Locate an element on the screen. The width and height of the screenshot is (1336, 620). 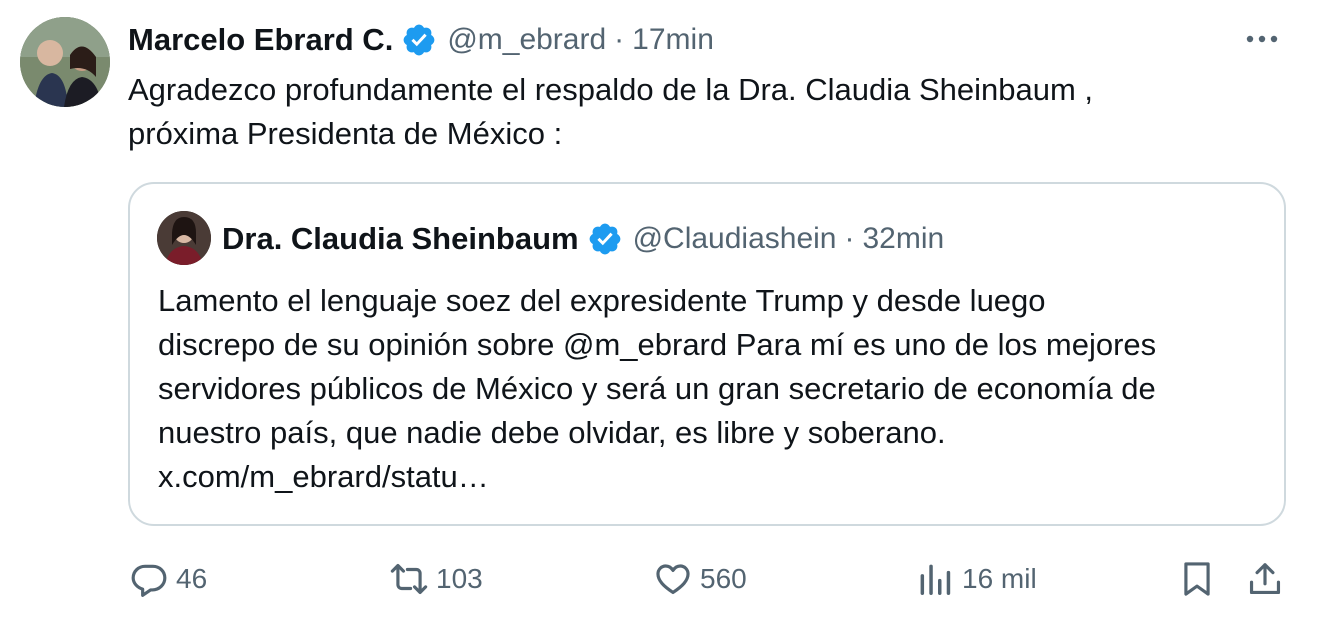
tweet-text-line: próxima Presidenta de México : is located at coordinates (345, 133).